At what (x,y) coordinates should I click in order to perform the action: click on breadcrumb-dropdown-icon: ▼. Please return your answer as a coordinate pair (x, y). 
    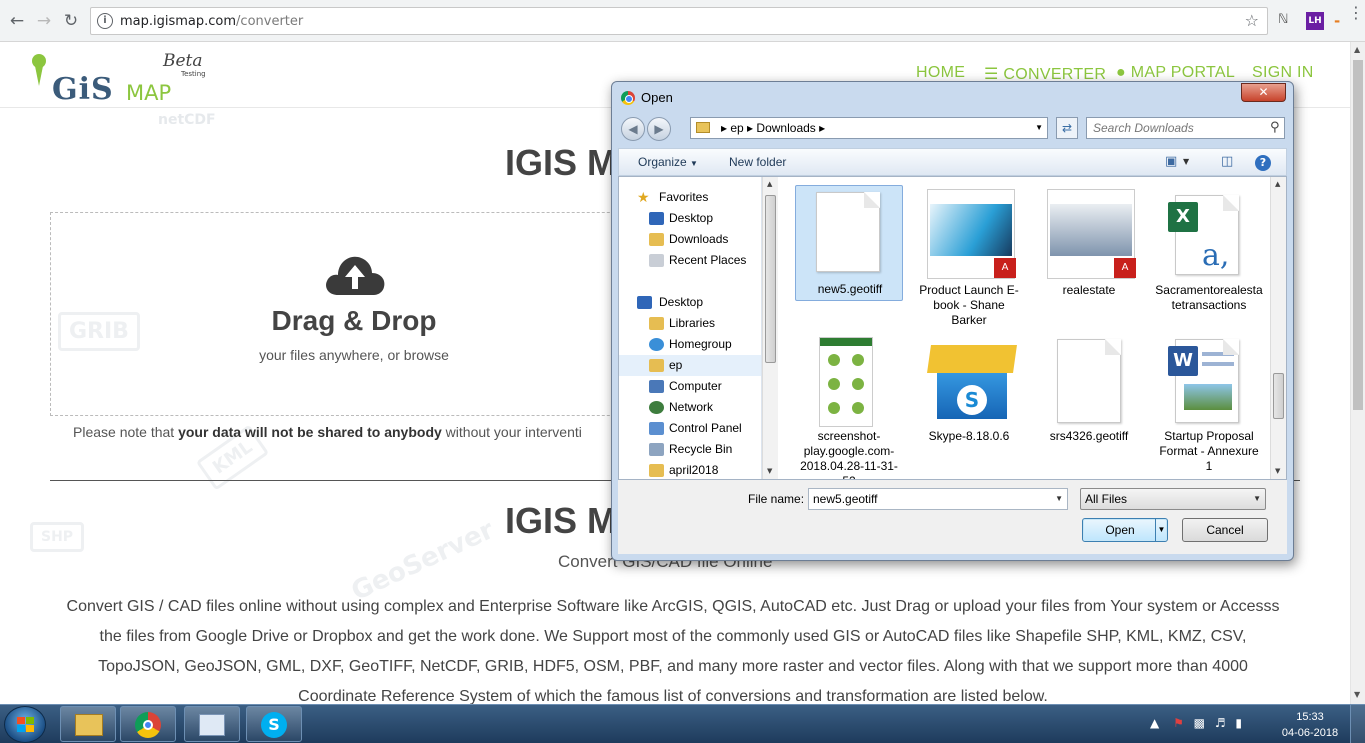
    Looking at the image, I should click on (1039, 128).